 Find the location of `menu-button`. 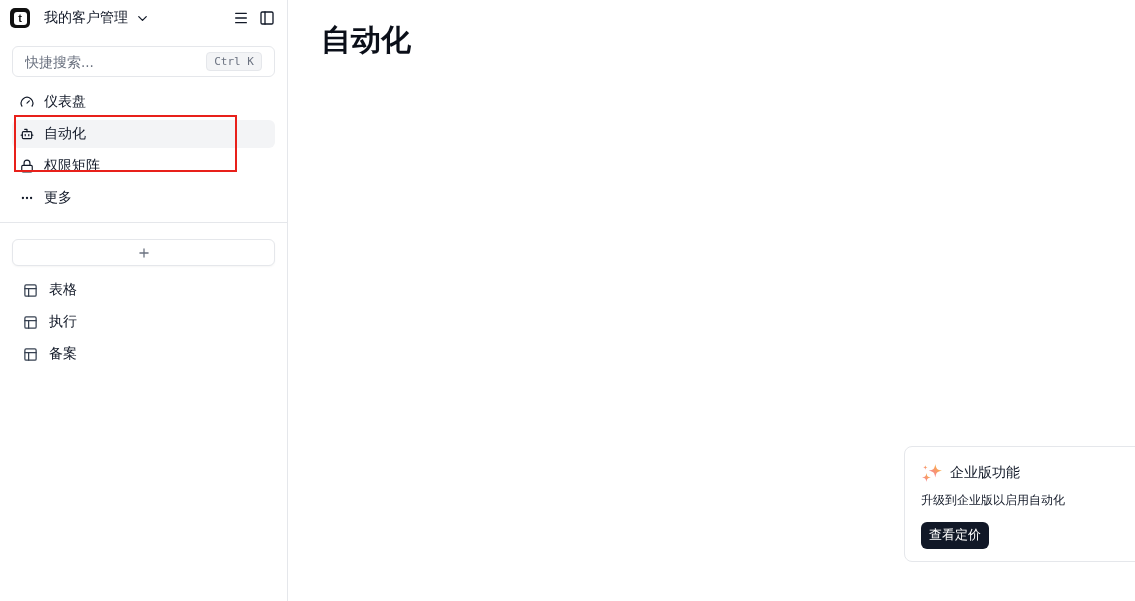

menu-button is located at coordinates (241, 18).